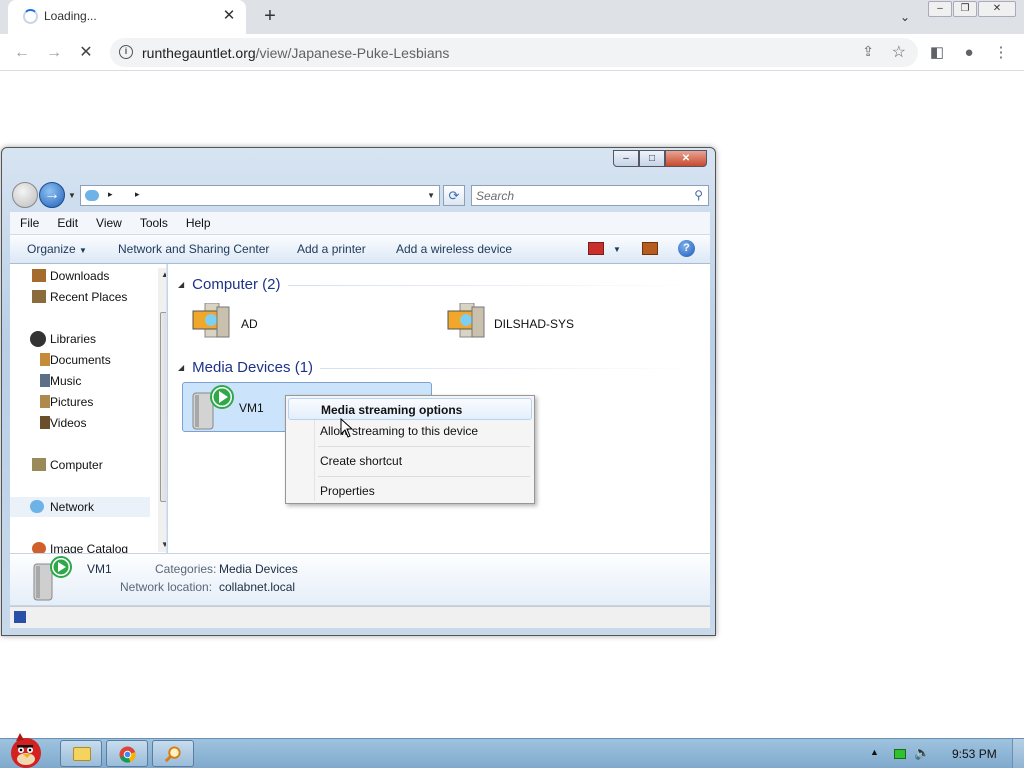  Describe the element at coordinates (392, 410) in the screenshot. I see `menu-item-label: Media streaming options` at that location.